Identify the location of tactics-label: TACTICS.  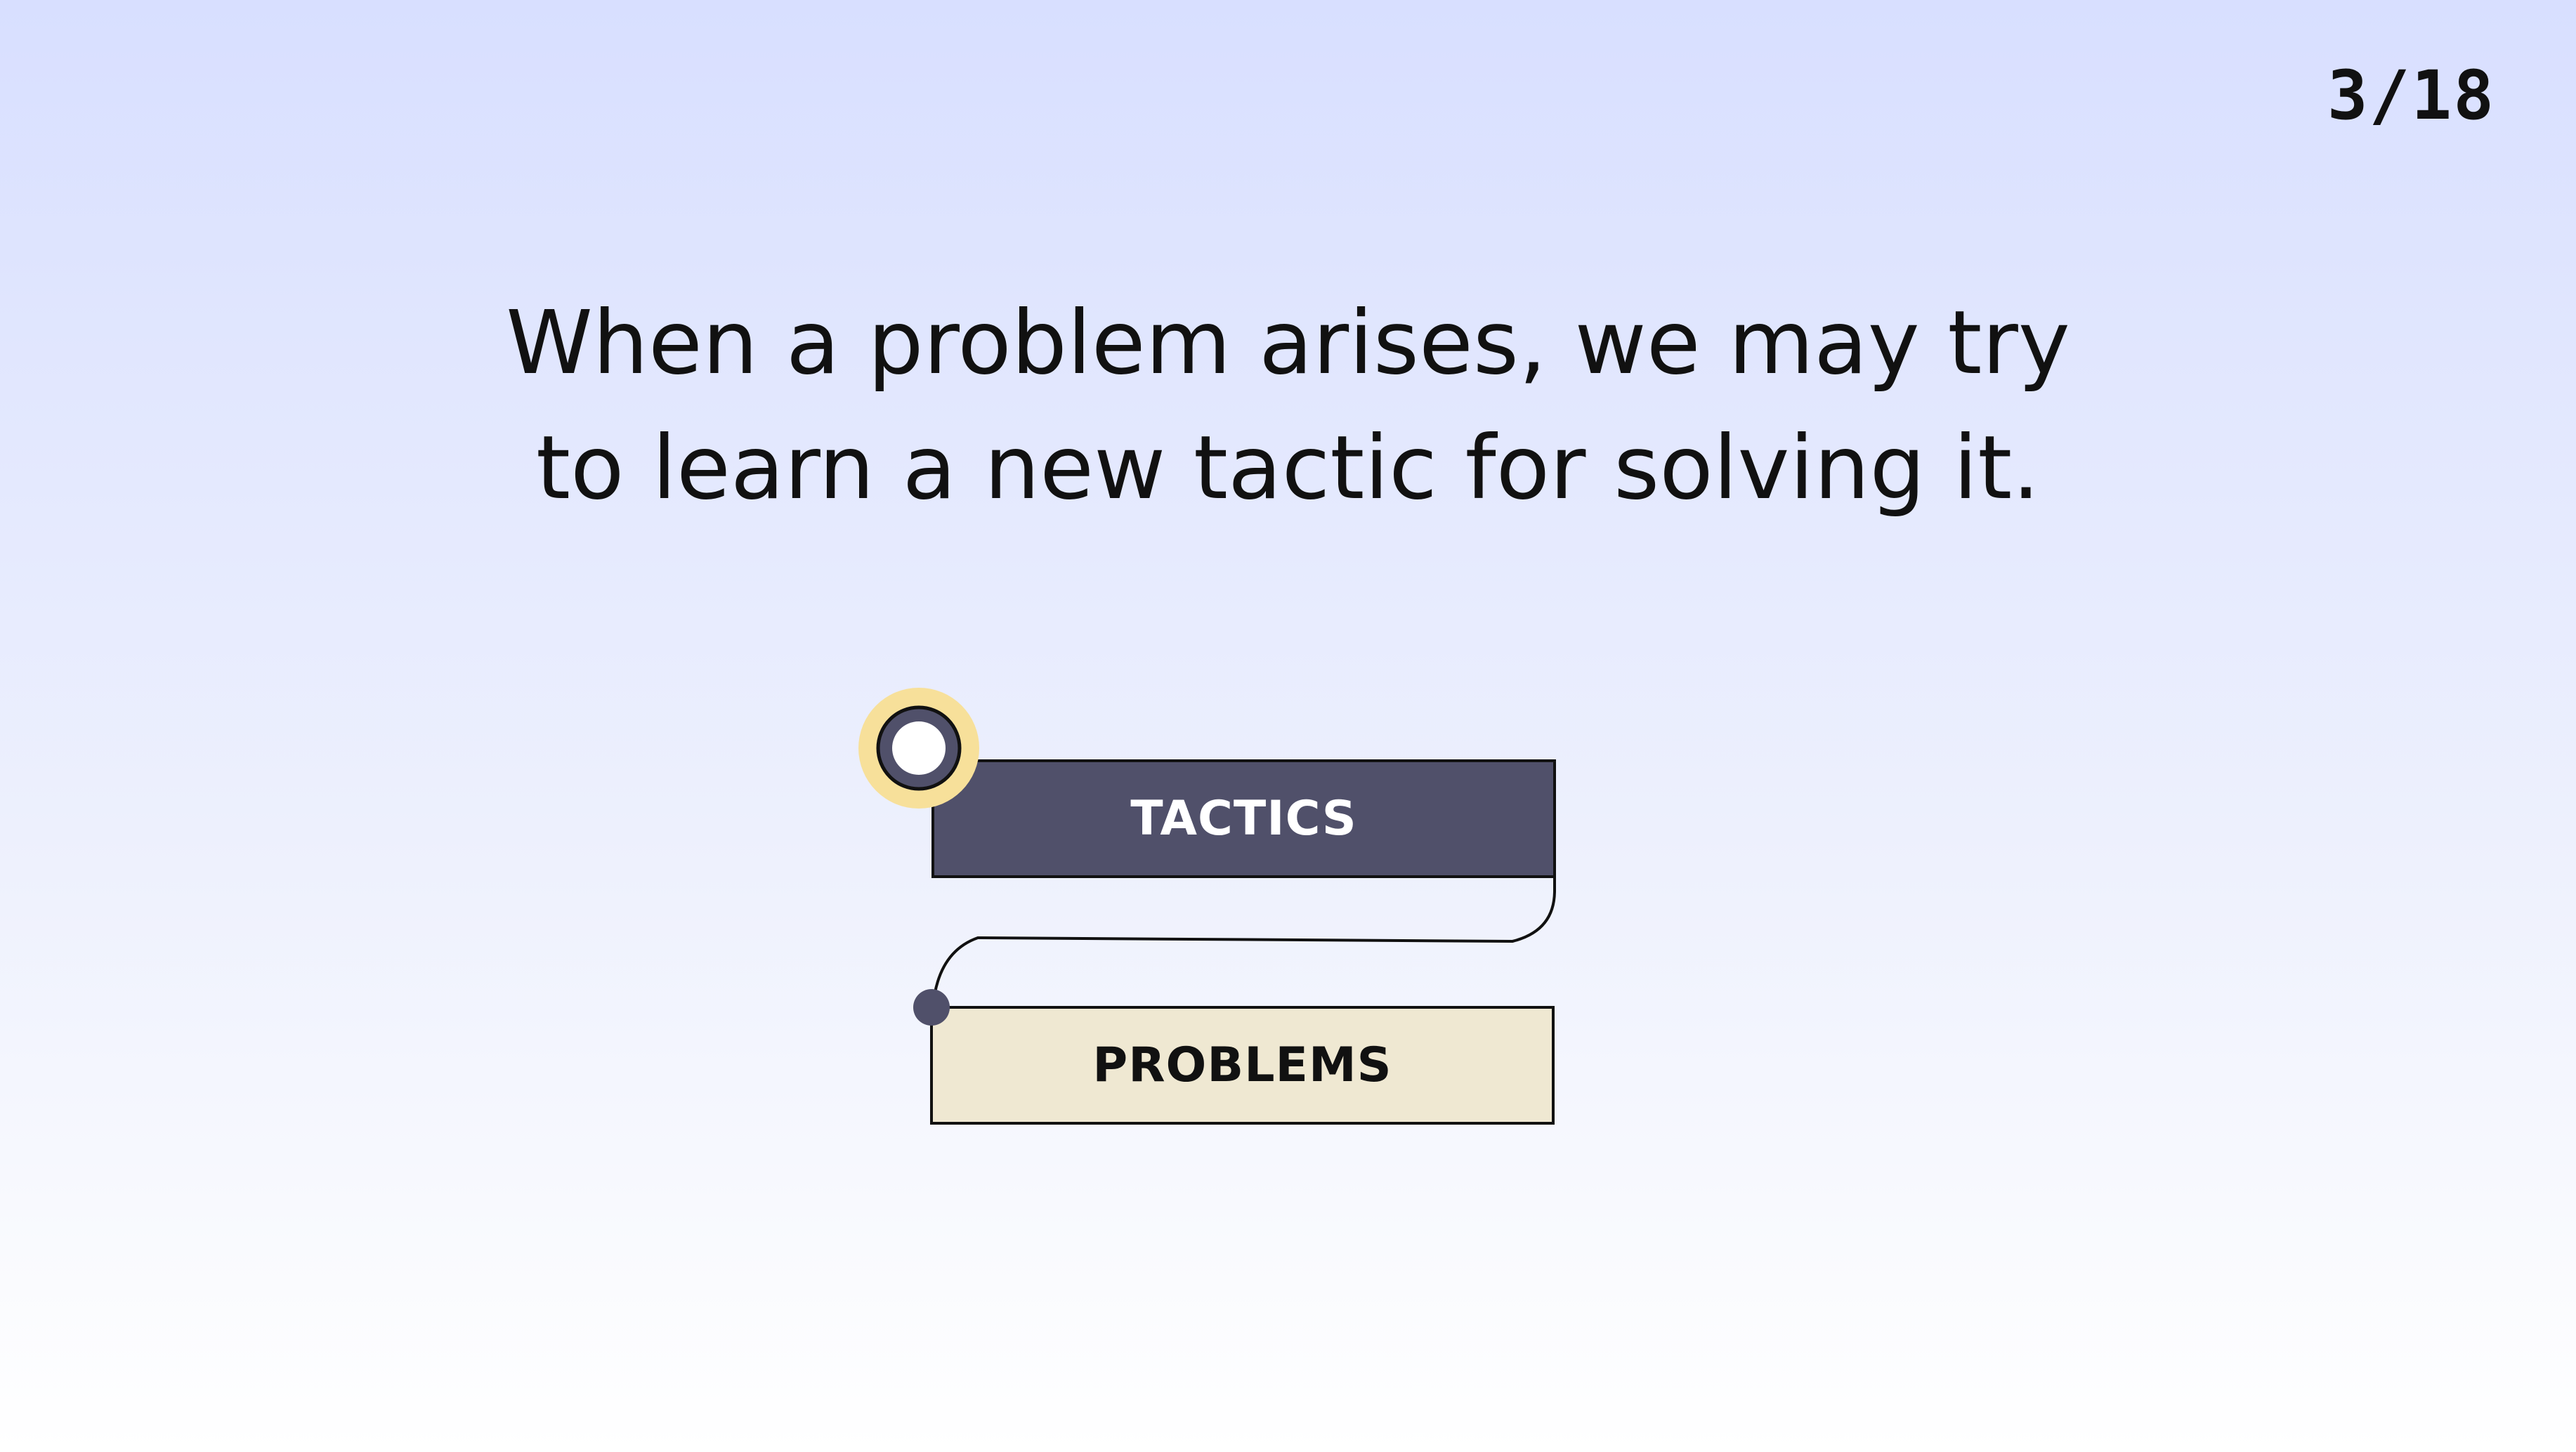
(1243, 818).